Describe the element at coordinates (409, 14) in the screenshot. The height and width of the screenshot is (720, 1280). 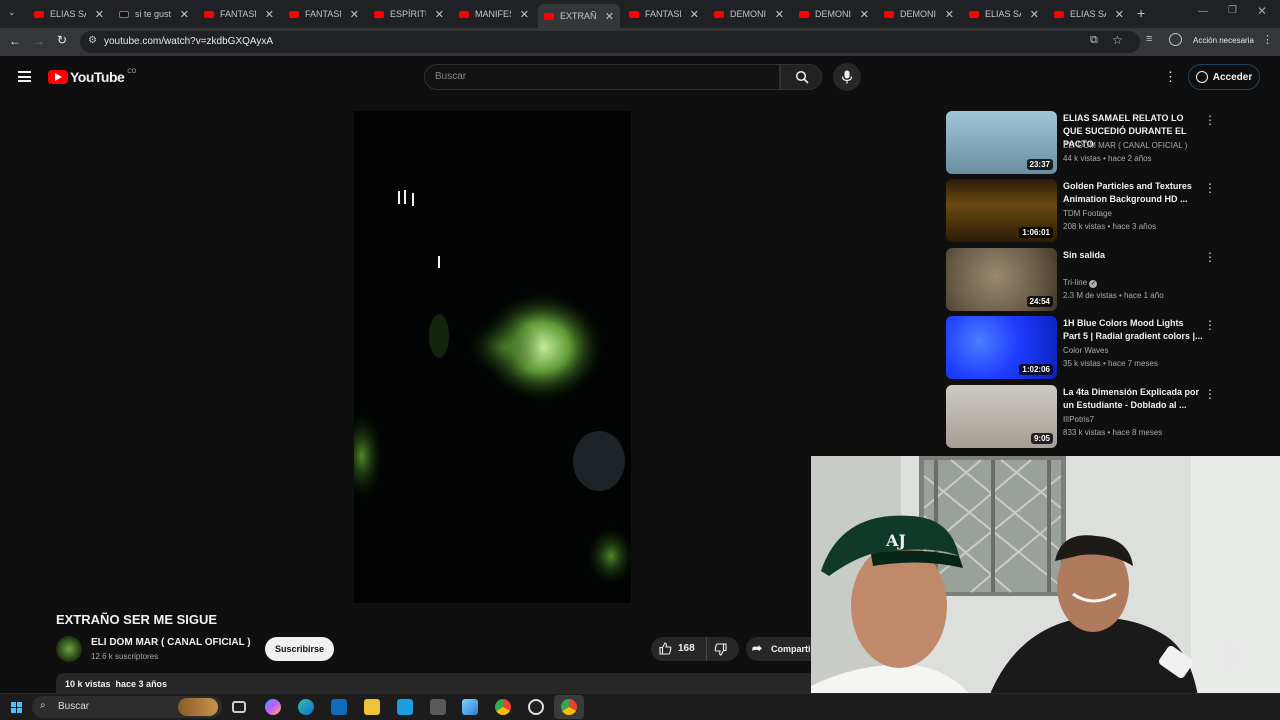
I see `browser-tab: ESPÍRITU T ✕` at that location.